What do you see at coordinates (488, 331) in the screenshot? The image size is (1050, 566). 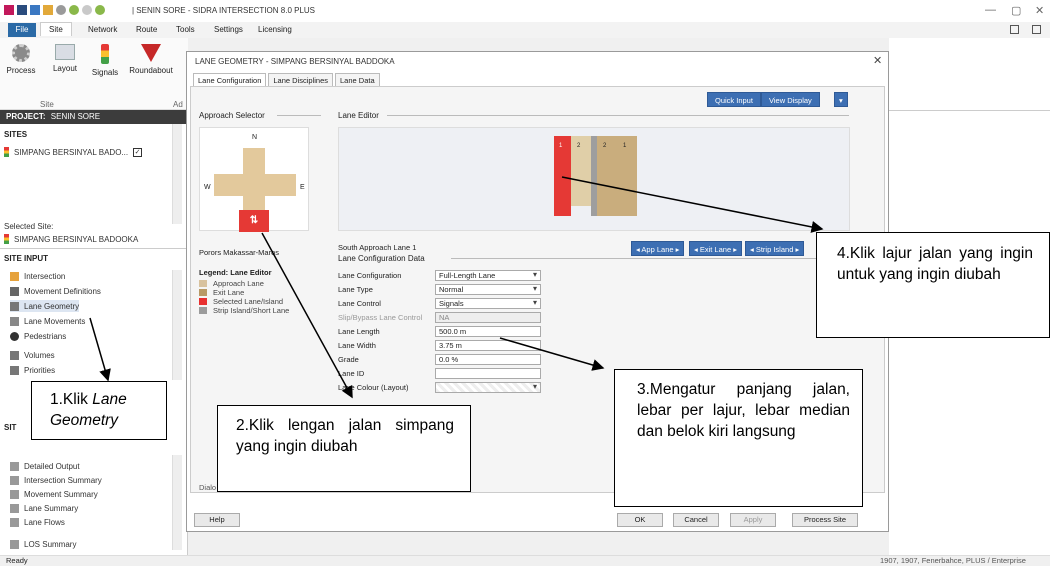 I see `lane-length-input: 500.0 m` at bounding box center [488, 331].